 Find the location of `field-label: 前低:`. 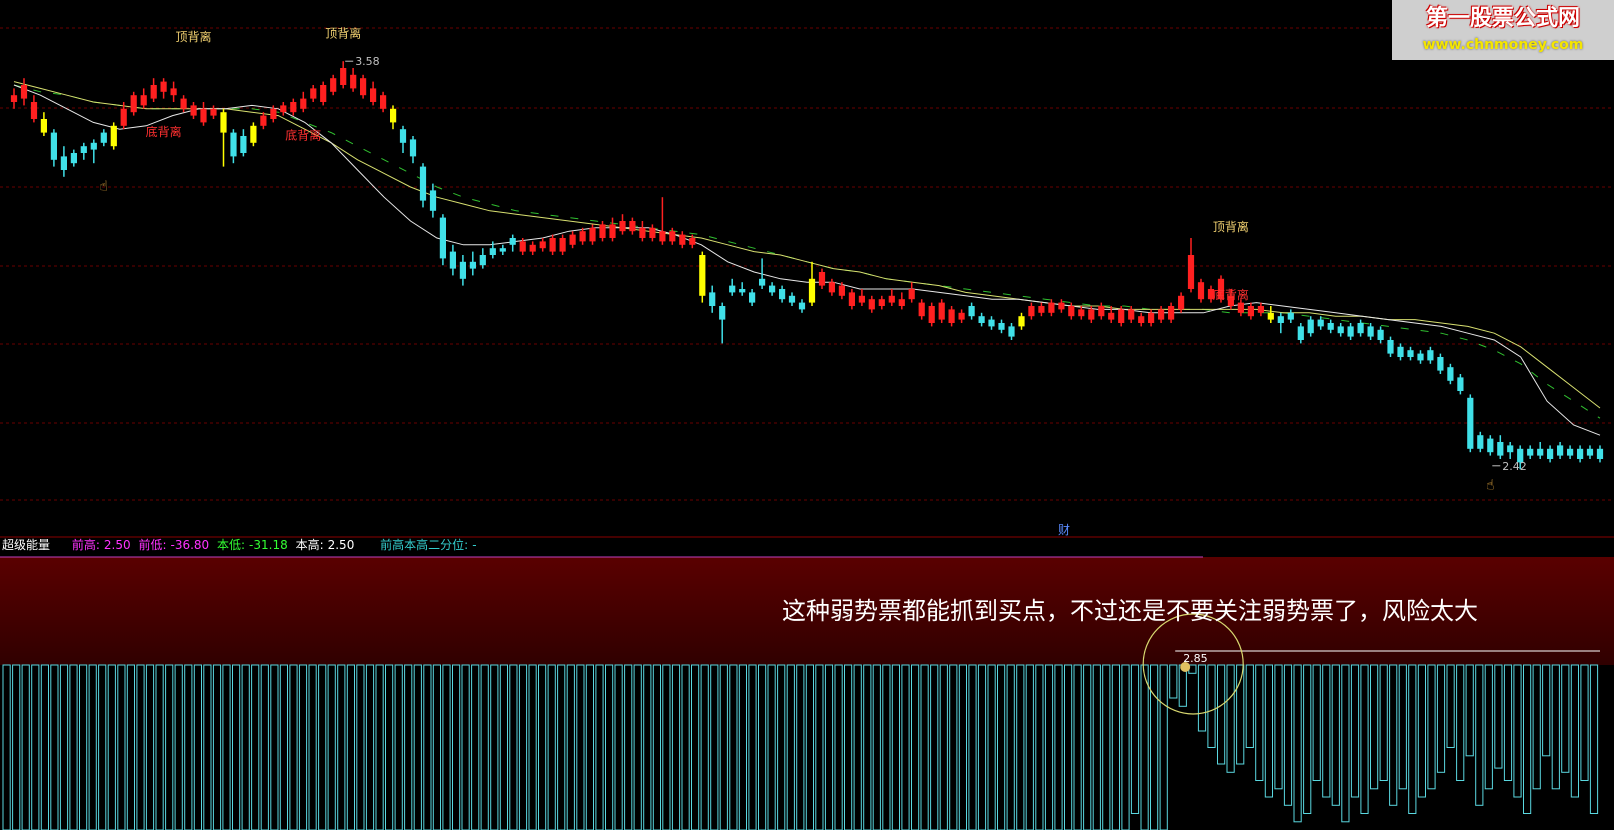

field-label: 前低: is located at coordinates (152, 545).